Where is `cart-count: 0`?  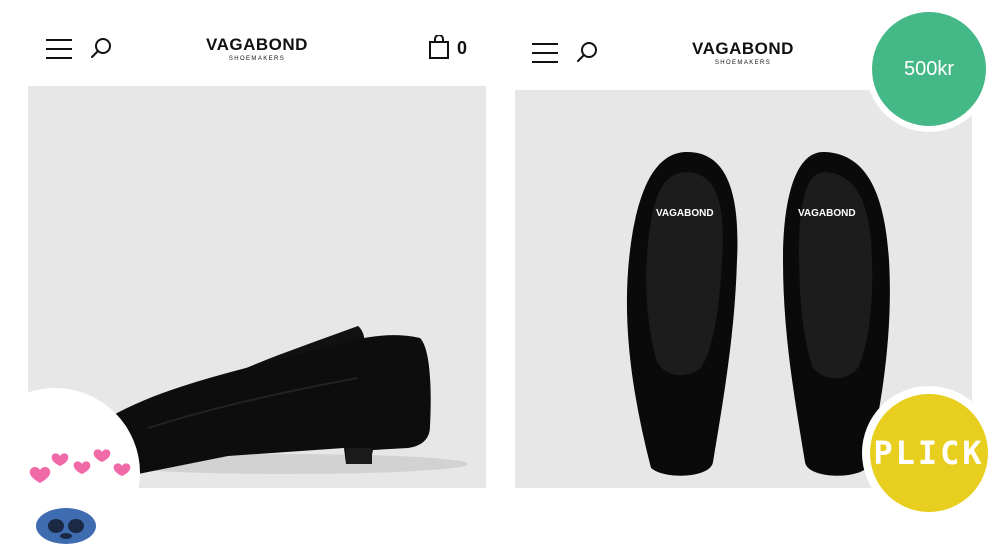 cart-count: 0 is located at coordinates (462, 48).